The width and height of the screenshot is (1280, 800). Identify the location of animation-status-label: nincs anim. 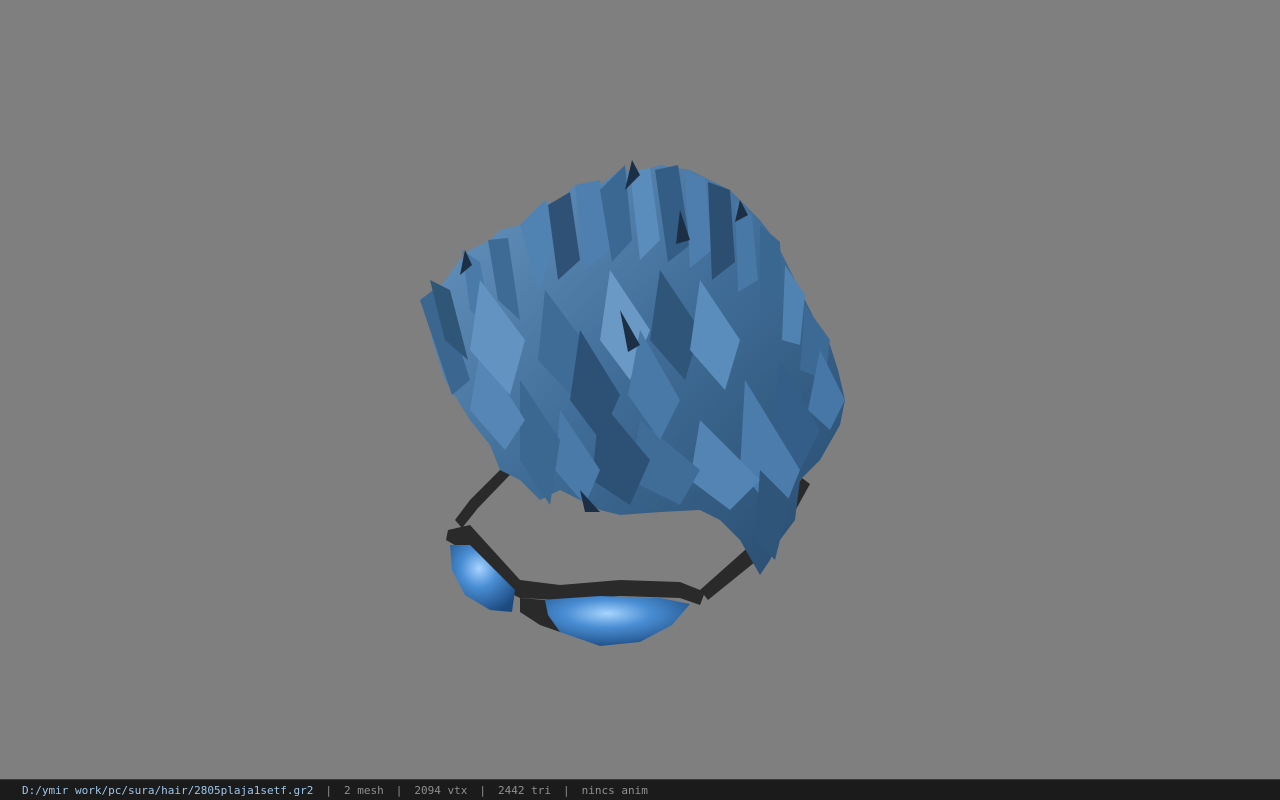
(614, 790).